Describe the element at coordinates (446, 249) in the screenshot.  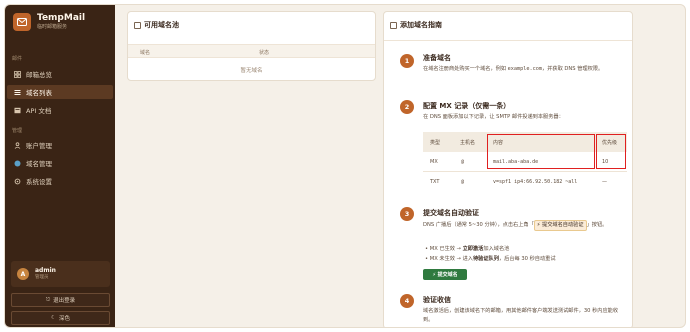
I see `bullet-text: MX 已生效 →` at that location.